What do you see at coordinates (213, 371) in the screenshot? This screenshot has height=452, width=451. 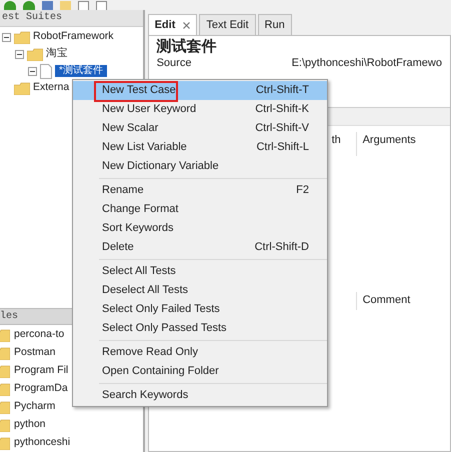 I see `menu-item: Open Containing Folder` at bounding box center [213, 371].